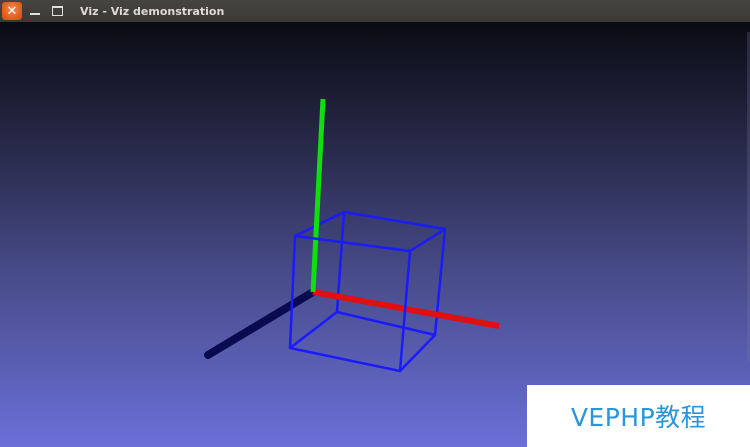  What do you see at coordinates (35, 11) in the screenshot?
I see `minimize-button` at bounding box center [35, 11].